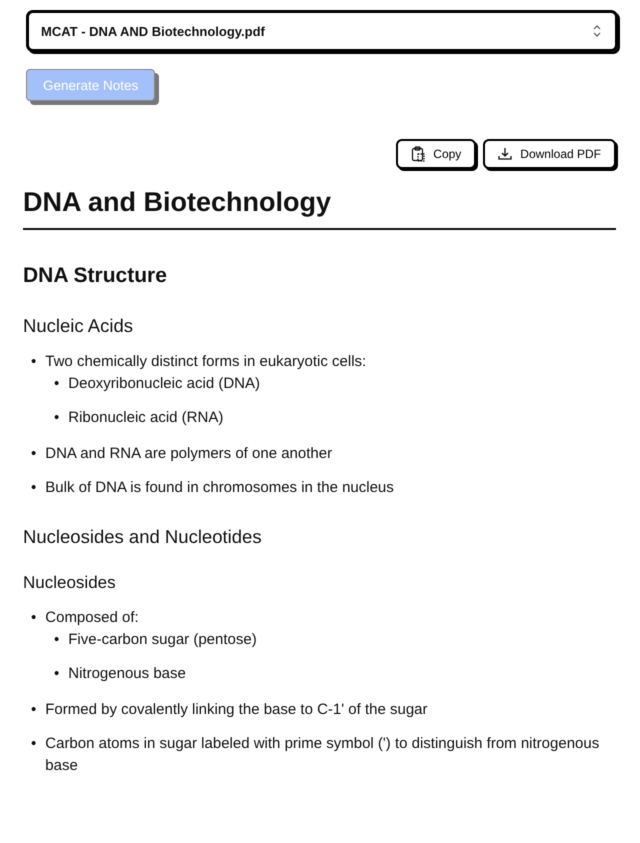  I want to click on bullet-item: Composed of:, so click(92, 618).